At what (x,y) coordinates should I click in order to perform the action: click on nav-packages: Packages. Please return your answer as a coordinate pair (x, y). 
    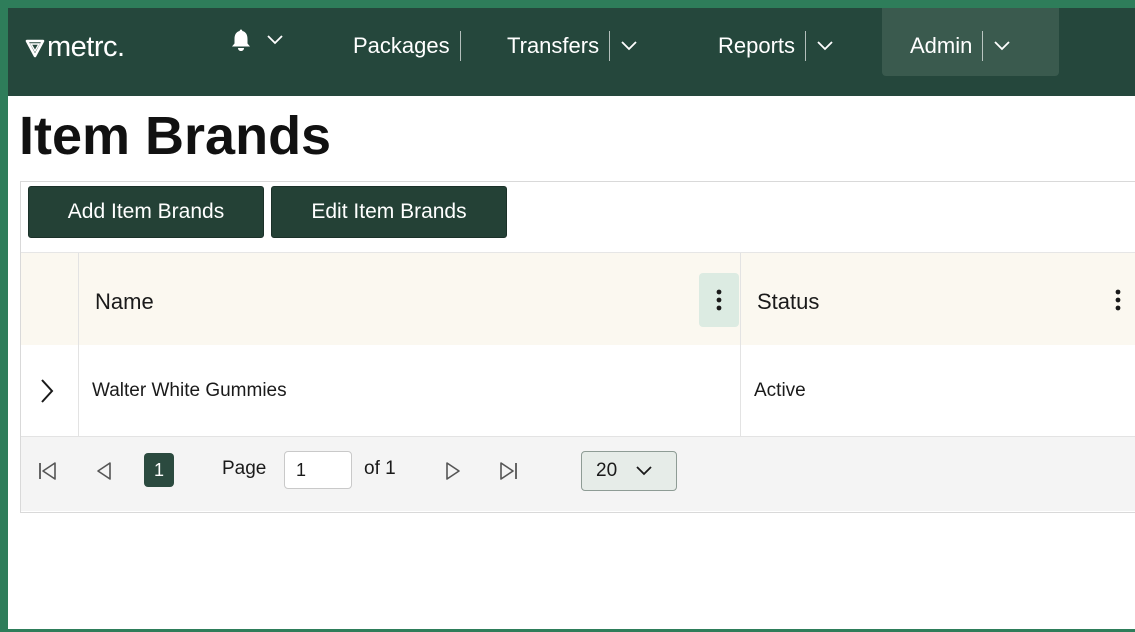
    Looking at the image, I should click on (412, 46).